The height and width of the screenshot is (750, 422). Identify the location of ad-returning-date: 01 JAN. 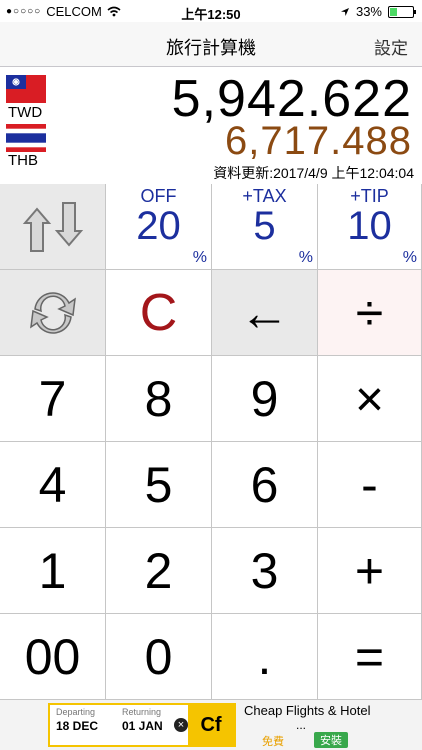
(142, 726).